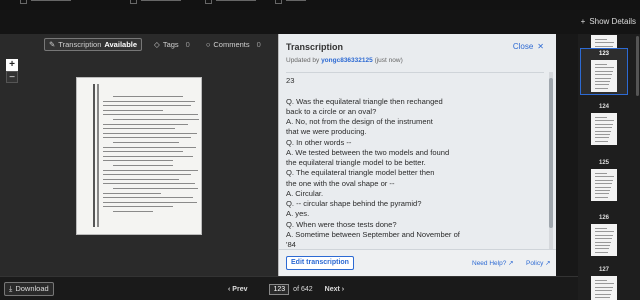 The height and width of the screenshot is (300, 640). Describe the element at coordinates (320, 263) in the screenshot. I see `edit-transcription-button: Edit transcription` at that location.